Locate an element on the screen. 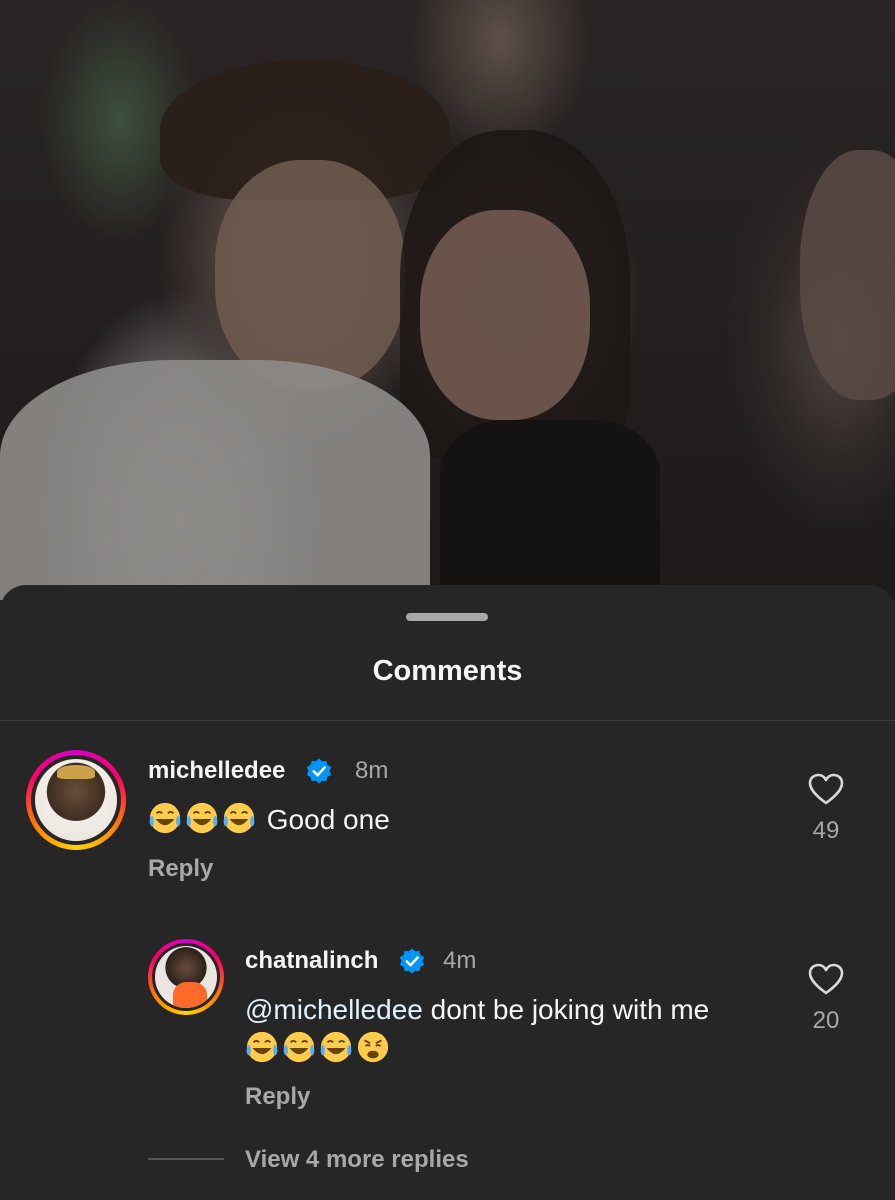 The width and height of the screenshot is (895, 1200). divider is located at coordinates (447, 720).